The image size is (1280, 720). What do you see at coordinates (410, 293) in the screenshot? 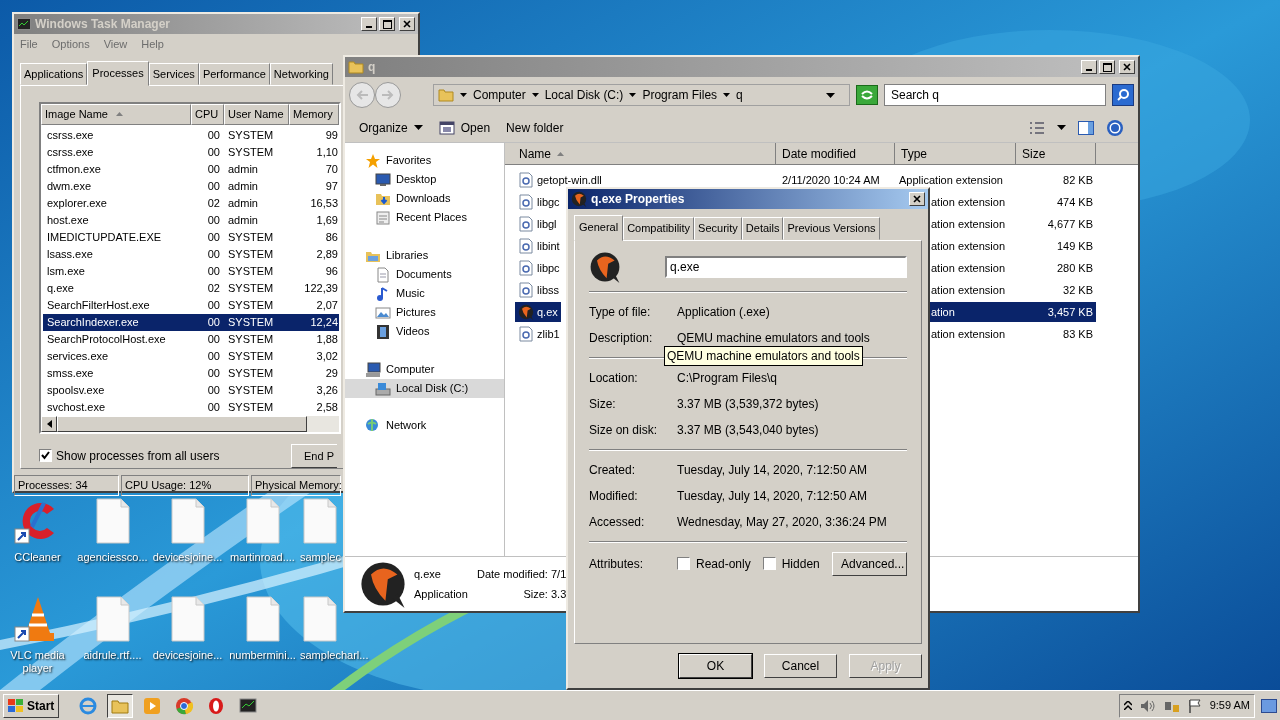
I see `nav-item: Music` at bounding box center [410, 293].